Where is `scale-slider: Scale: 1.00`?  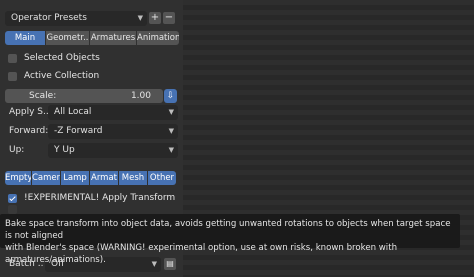
scale-slider: Scale: 1.00 is located at coordinates (84, 96).